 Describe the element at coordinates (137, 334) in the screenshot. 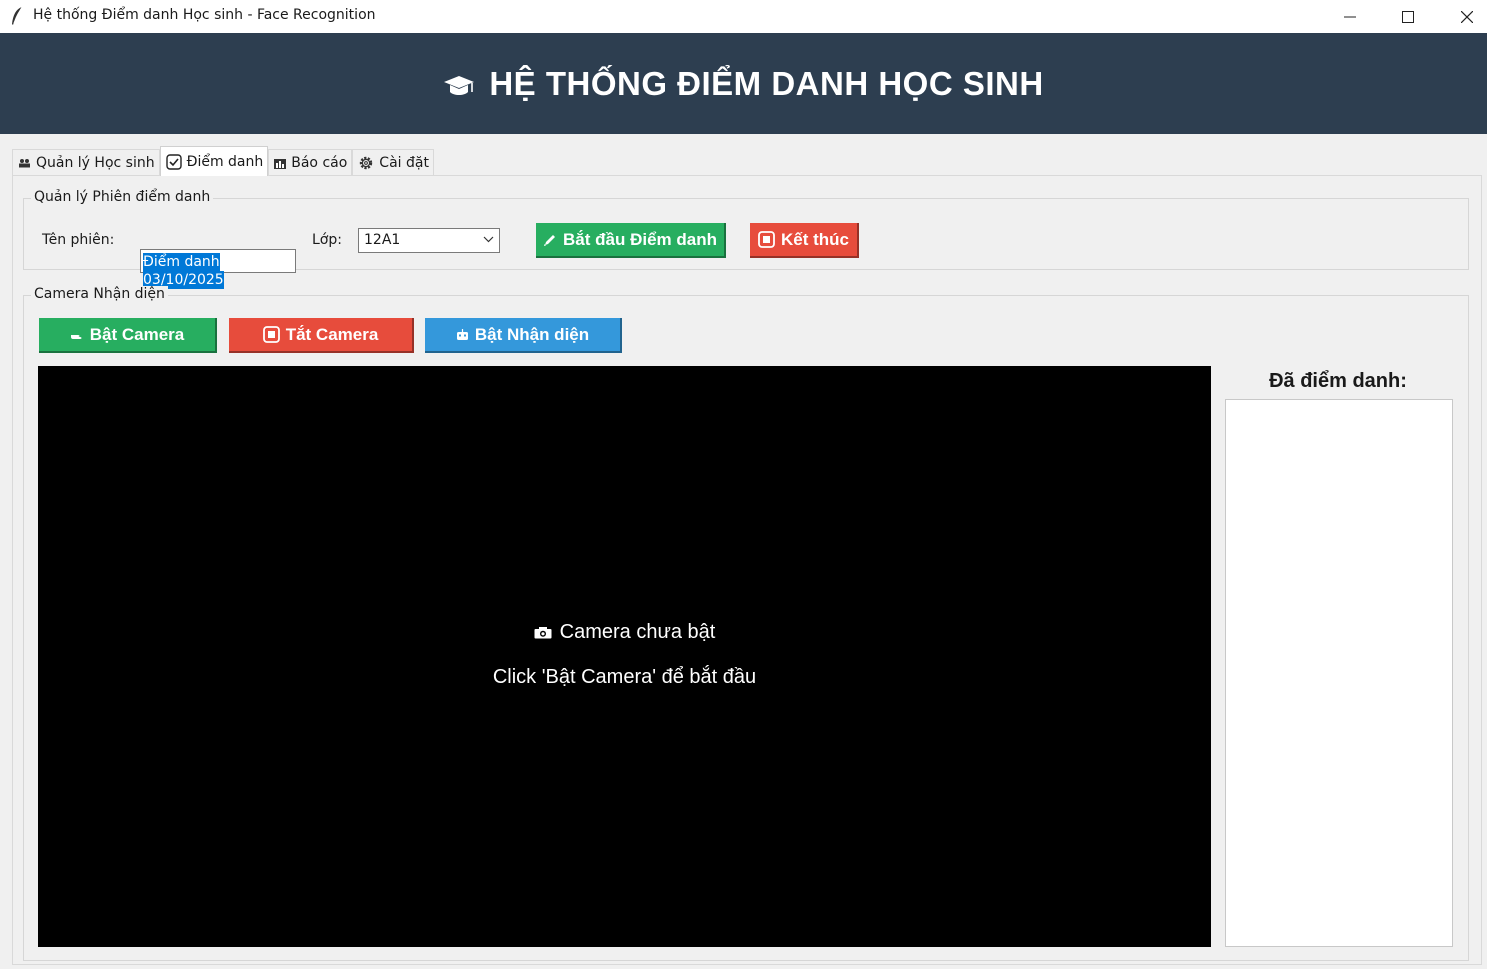

I see `camera-on-label: Bật Camera` at that location.